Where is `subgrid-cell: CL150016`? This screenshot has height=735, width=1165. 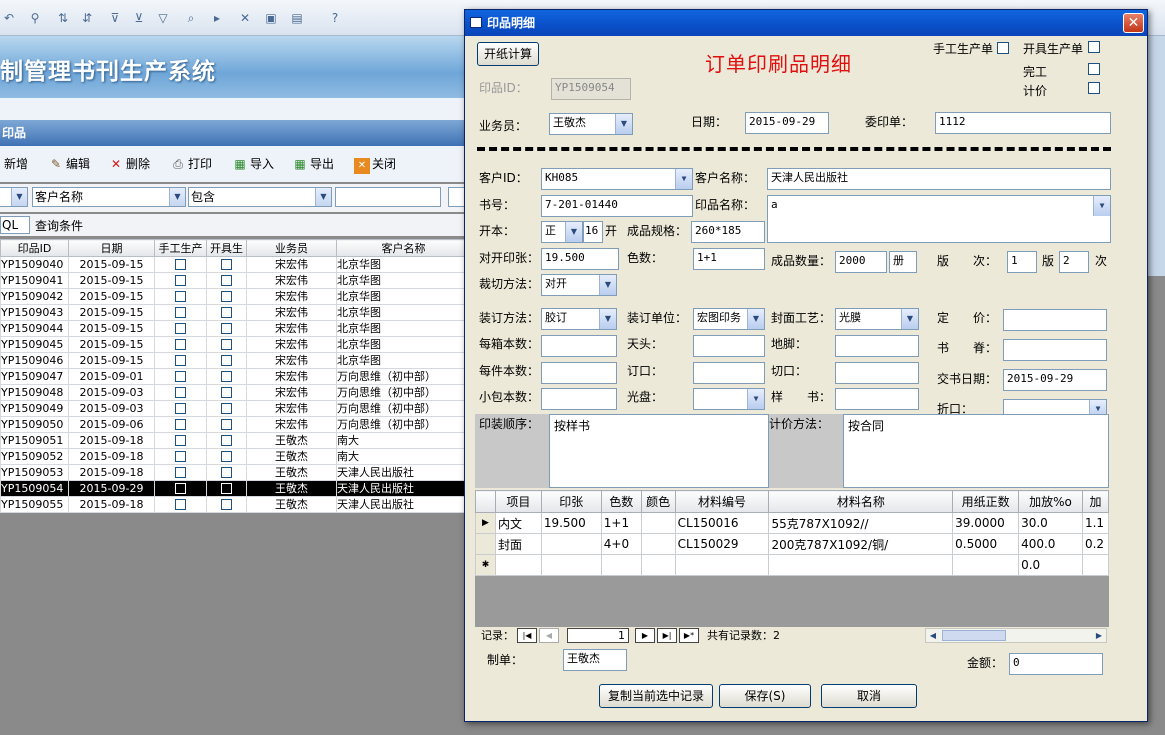
subgrid-cell: CL150016 is located at coordinates (722, 523).